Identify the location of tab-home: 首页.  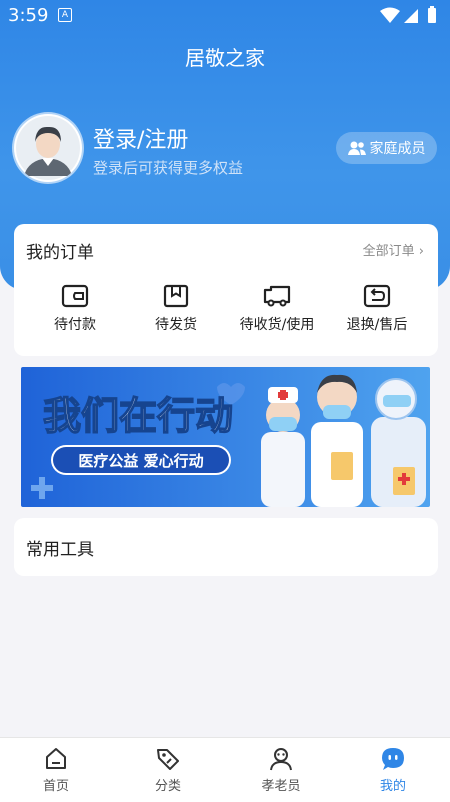
(56, 770).